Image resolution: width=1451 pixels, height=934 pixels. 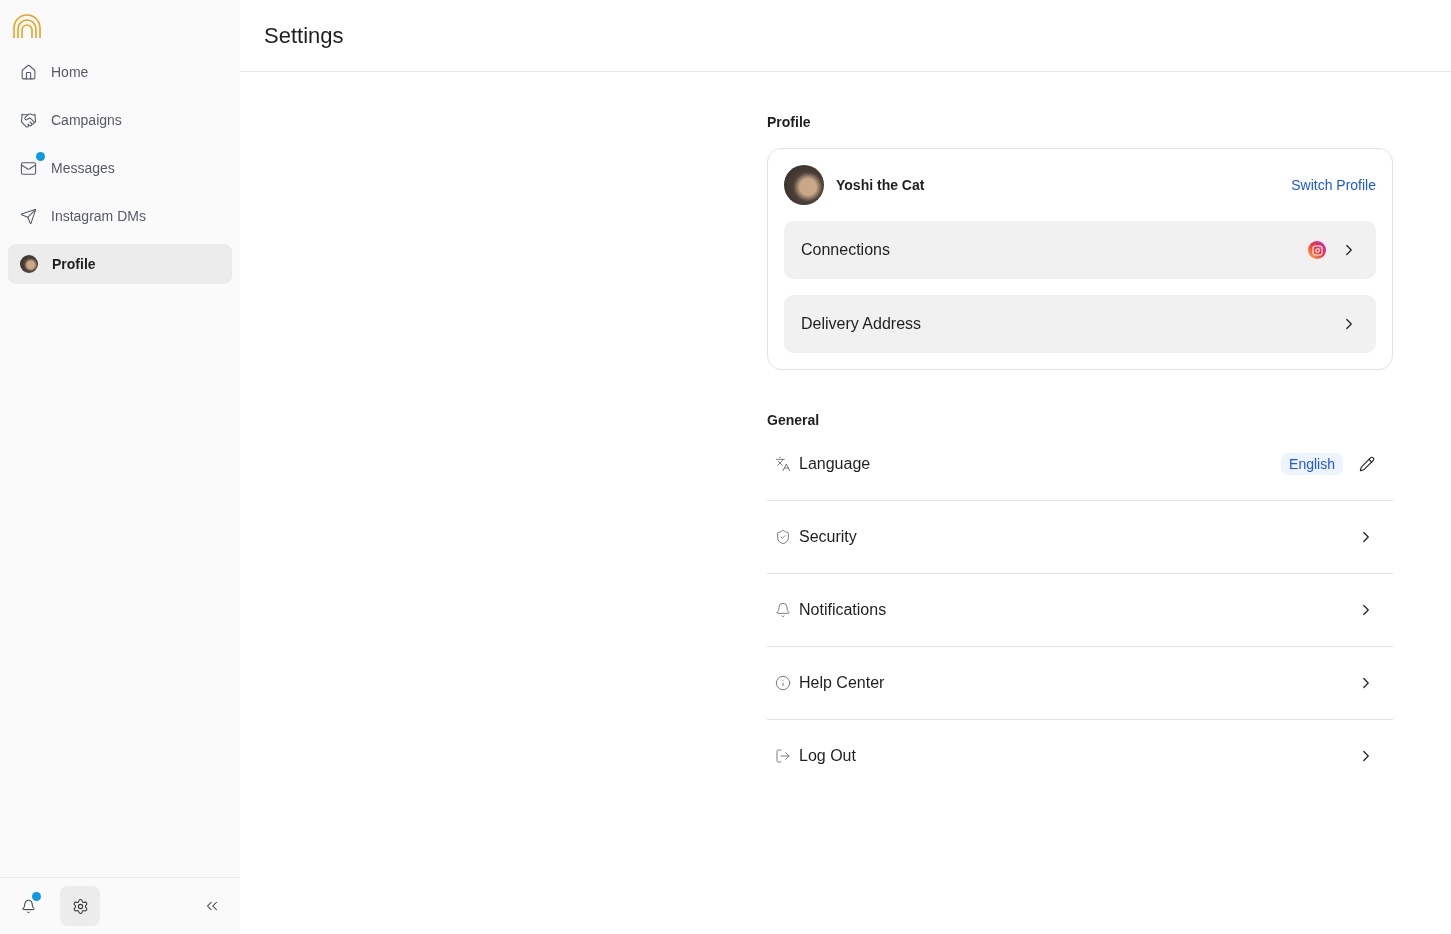 What do you see at coordinates (1080, 756) in the screenshot?
I see `settings-row: Log Out` at bounding box center [1080, 756].